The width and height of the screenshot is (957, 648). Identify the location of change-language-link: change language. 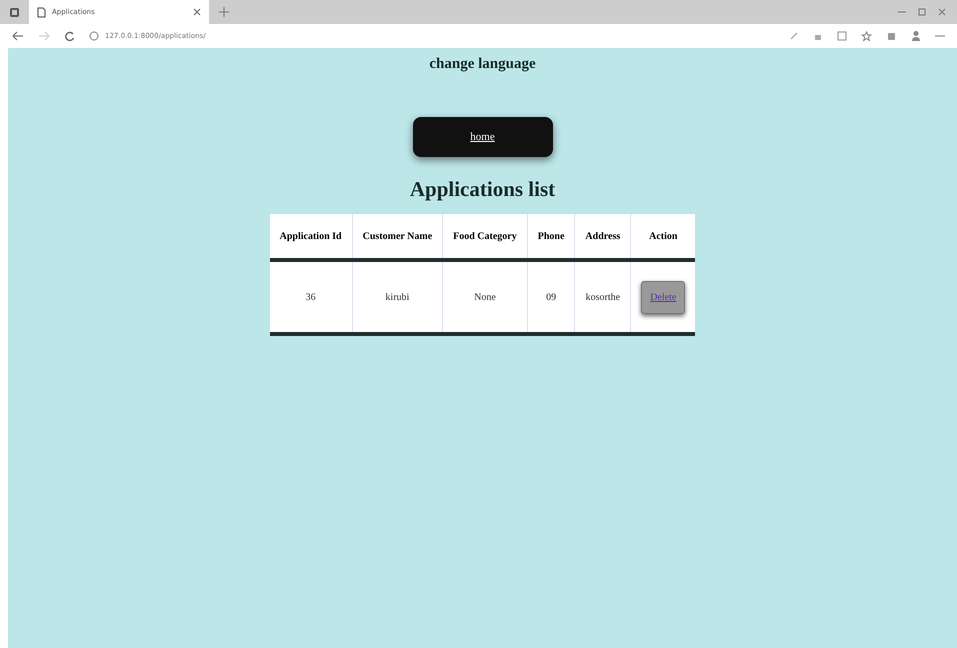
(482, 64).